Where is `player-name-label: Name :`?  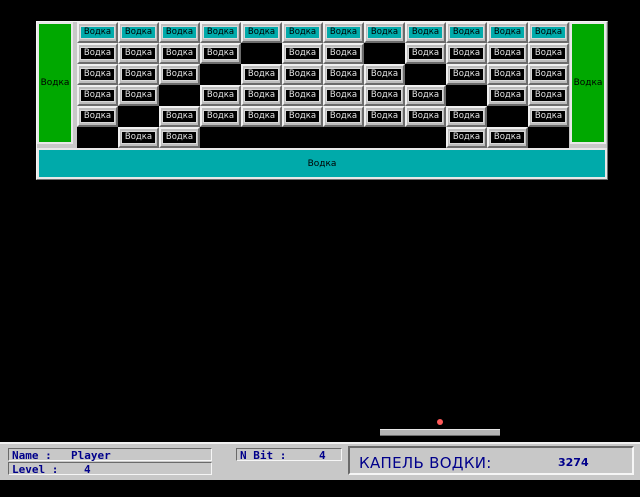 player-name-label: Name : is located at coordinates (35, 455).